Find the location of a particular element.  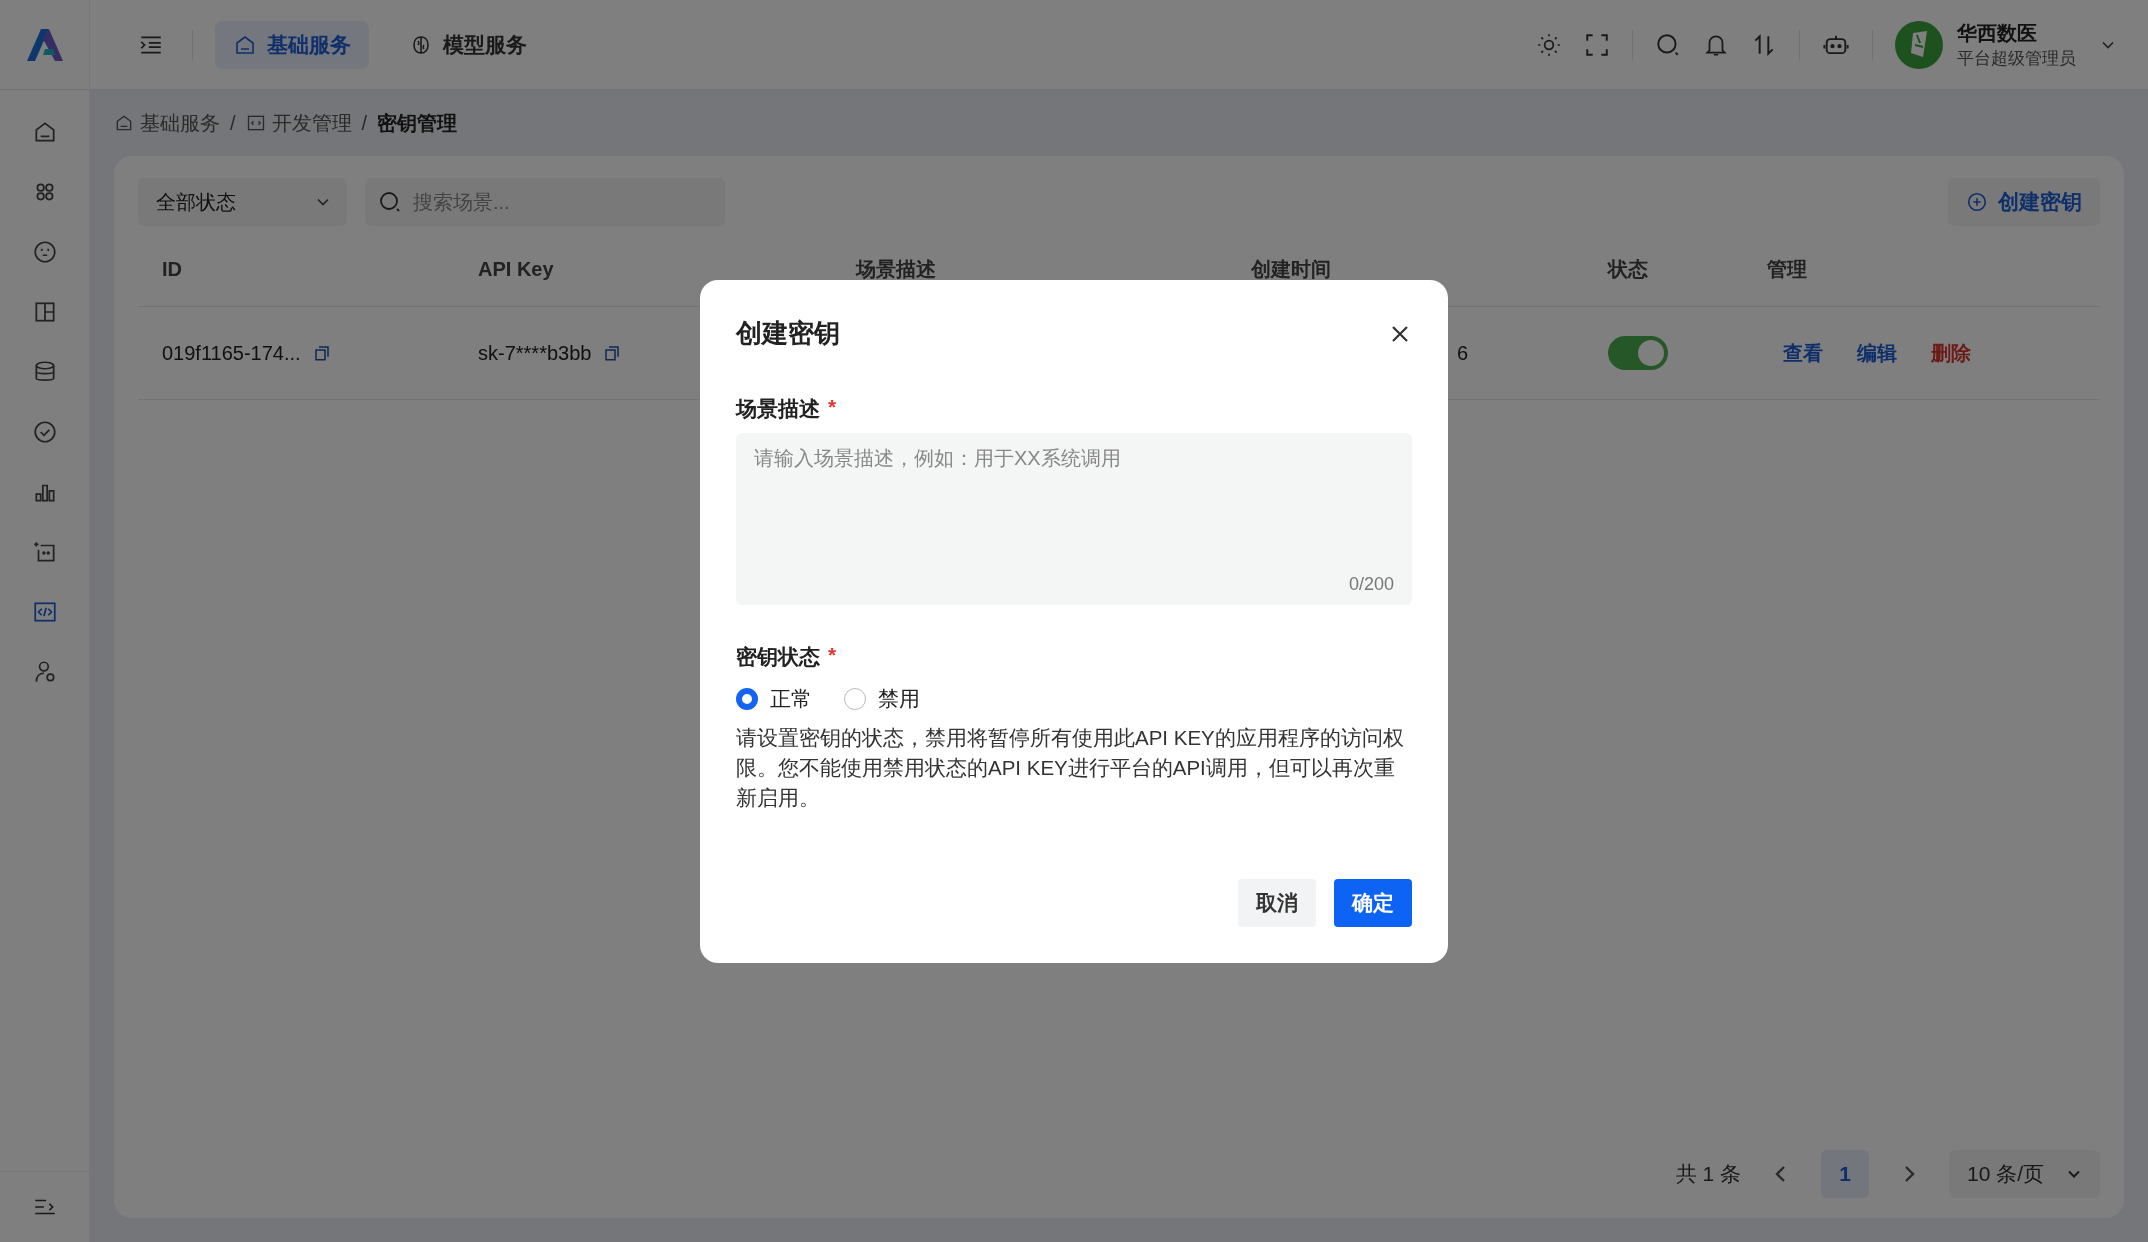

column-header: 创建时间 is located at coordinates (1290, 269).